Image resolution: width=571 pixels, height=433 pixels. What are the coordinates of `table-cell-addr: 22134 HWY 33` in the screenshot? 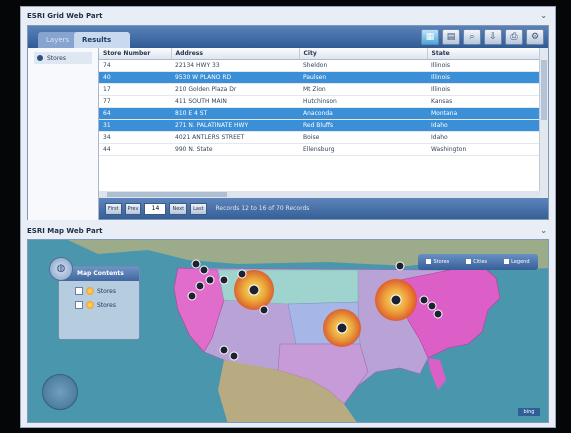 It's located at (235, 65).